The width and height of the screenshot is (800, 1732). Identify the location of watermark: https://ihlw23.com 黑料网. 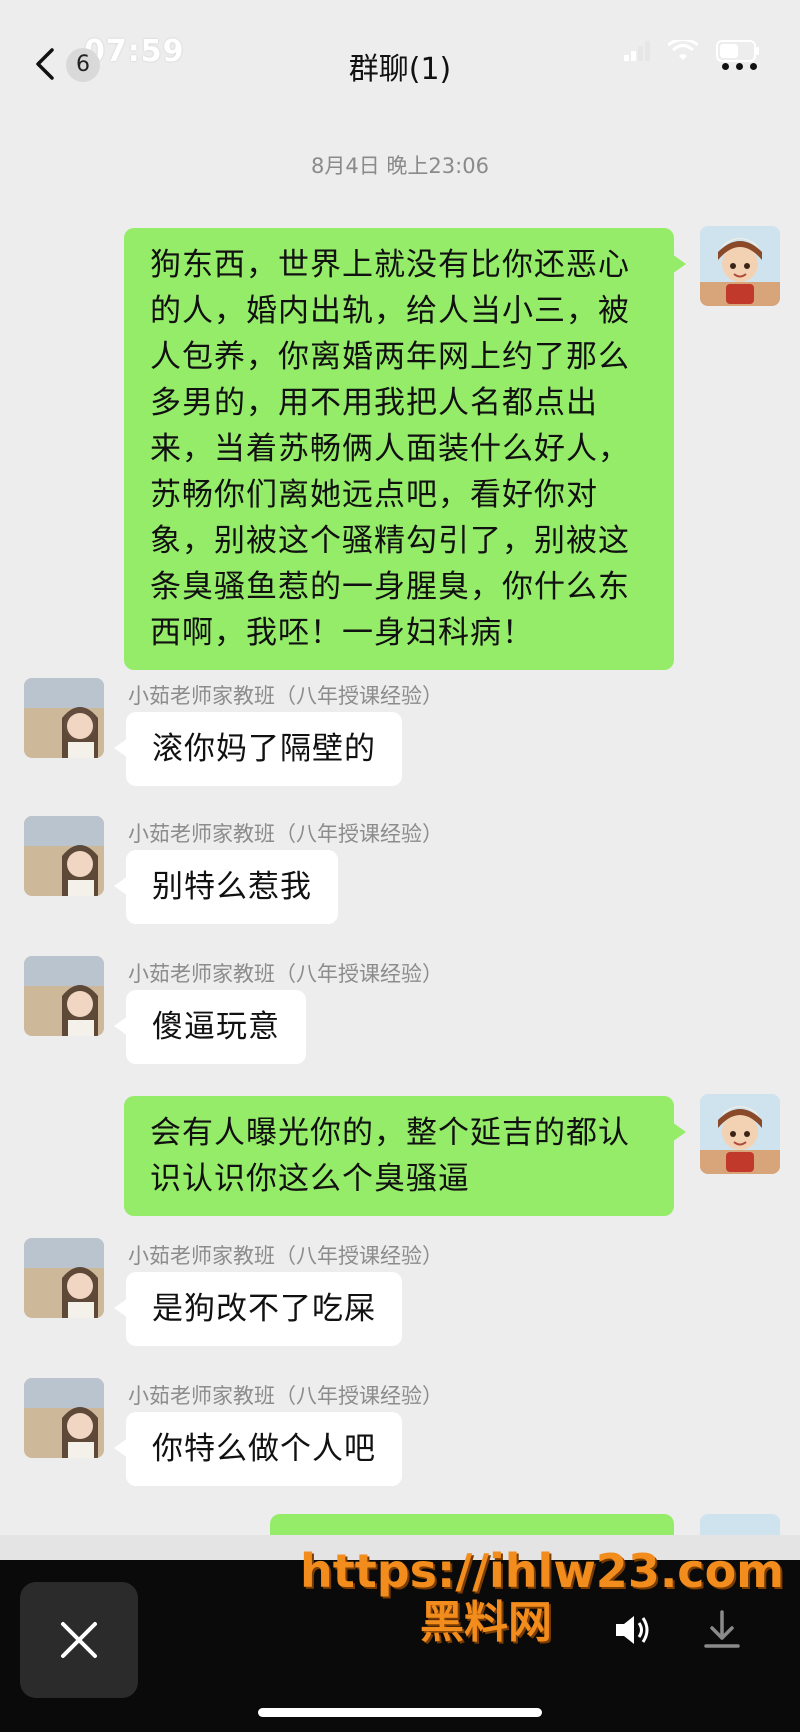
(542, 1597).